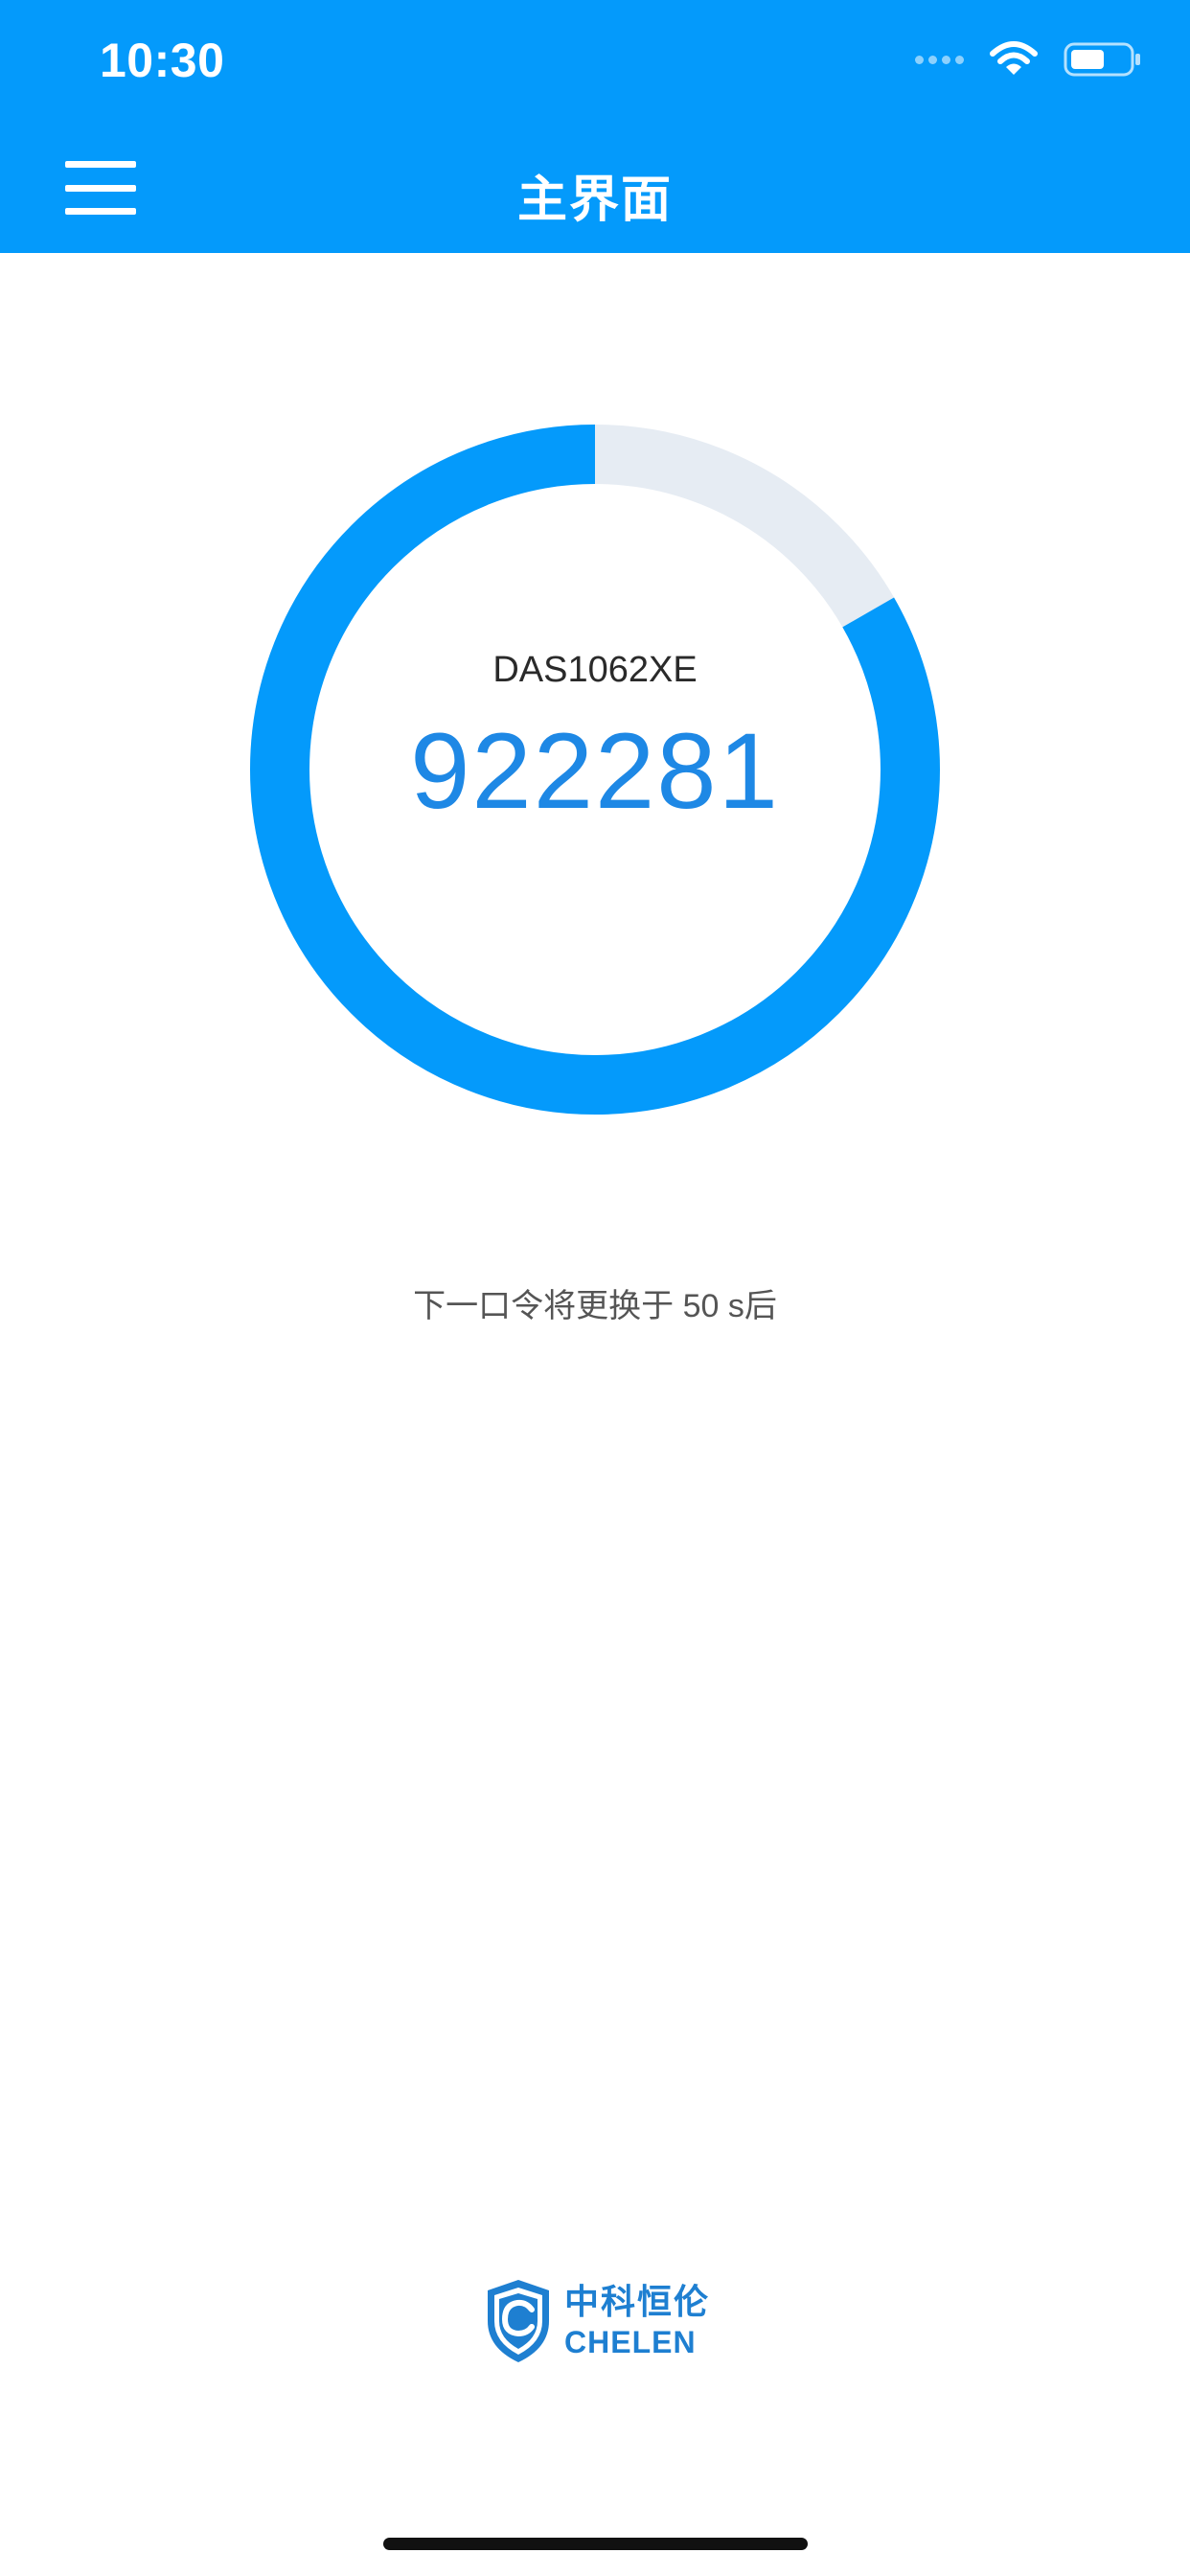  I want to click on wifi-icon, so click(1014, 58).